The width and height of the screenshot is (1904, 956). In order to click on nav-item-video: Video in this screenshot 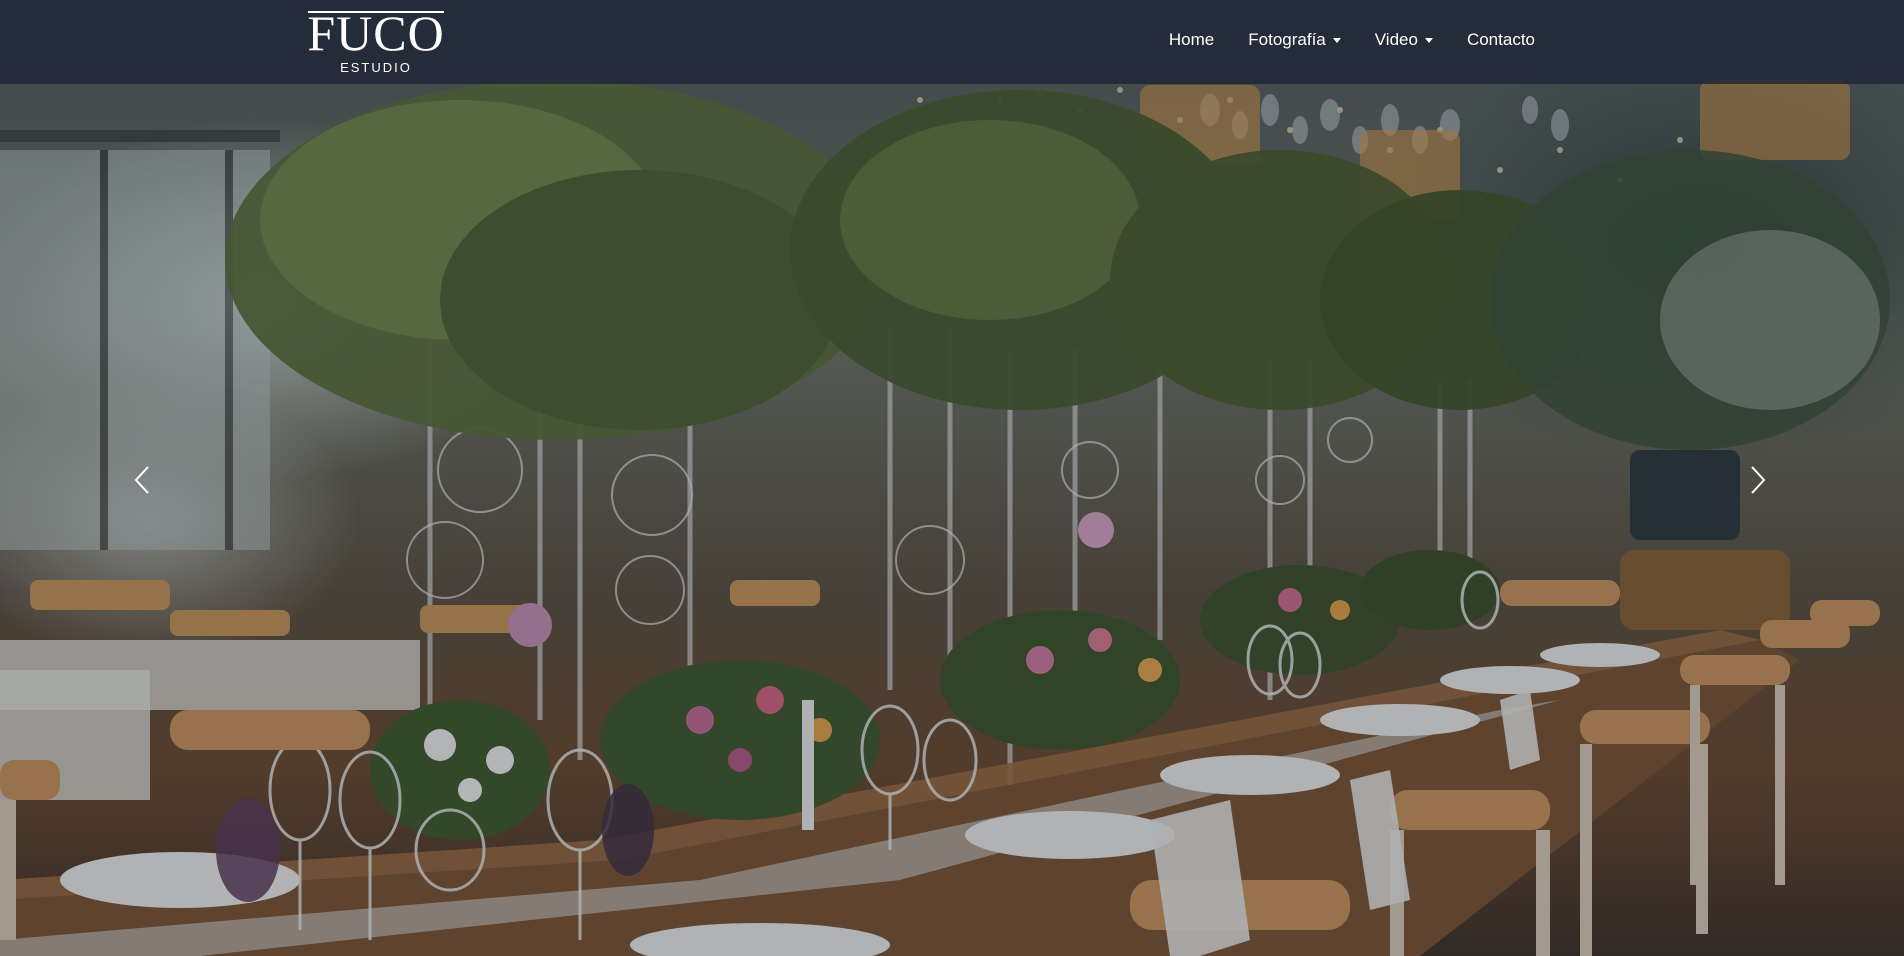, I will do `click(1404, 40)`.